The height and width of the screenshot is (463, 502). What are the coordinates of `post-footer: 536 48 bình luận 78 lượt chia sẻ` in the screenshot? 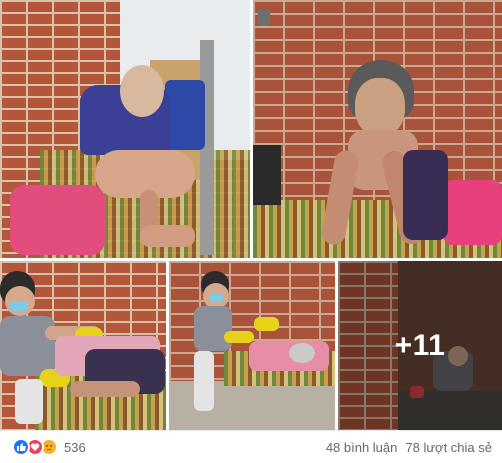 It's located at (251, 446).